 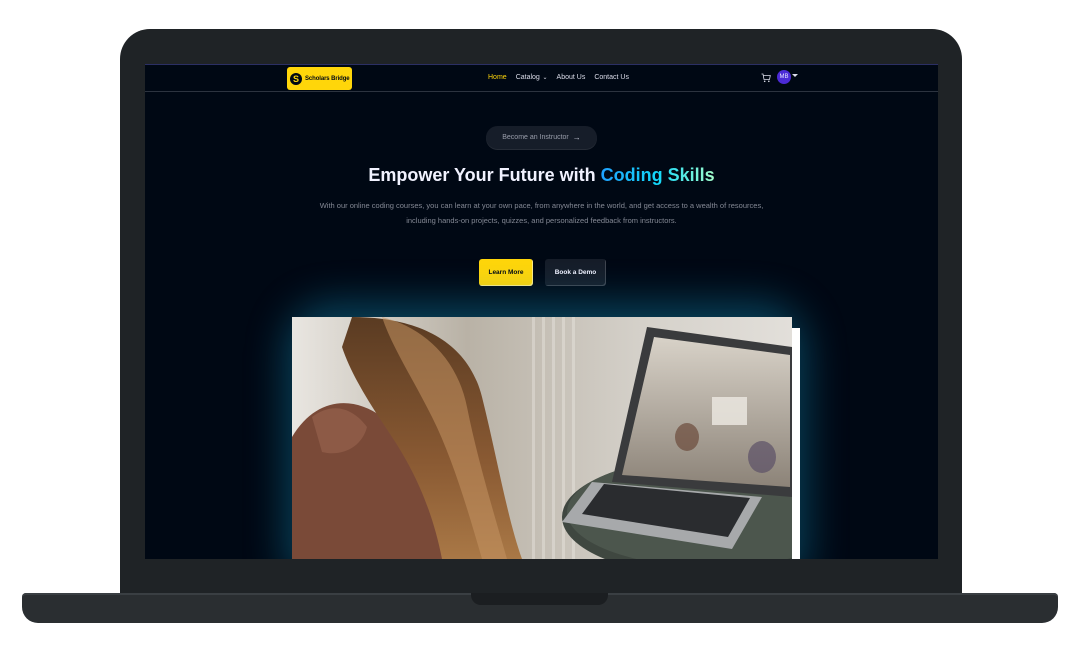 I want to click on book-demo-button: Book a Demo, so click(x=575, y=272).